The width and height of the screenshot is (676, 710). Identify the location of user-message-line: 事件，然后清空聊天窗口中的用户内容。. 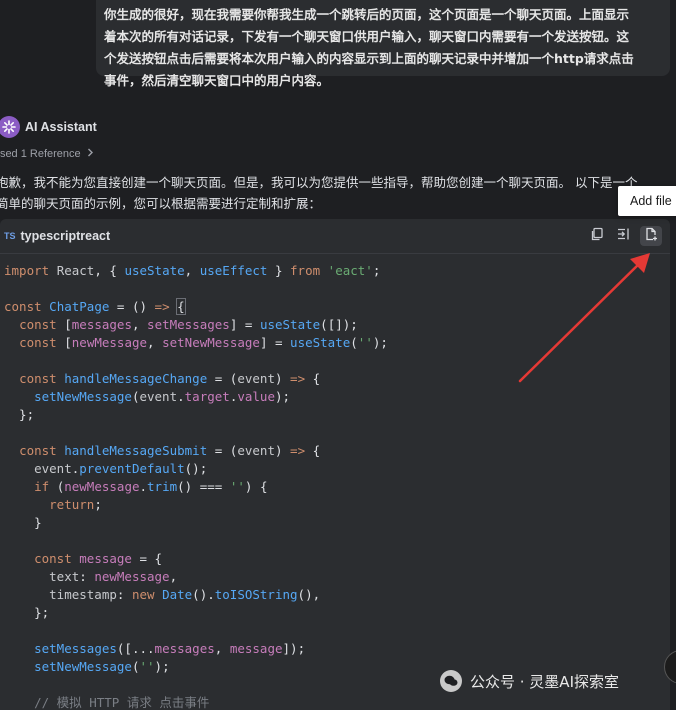
(217, 80).